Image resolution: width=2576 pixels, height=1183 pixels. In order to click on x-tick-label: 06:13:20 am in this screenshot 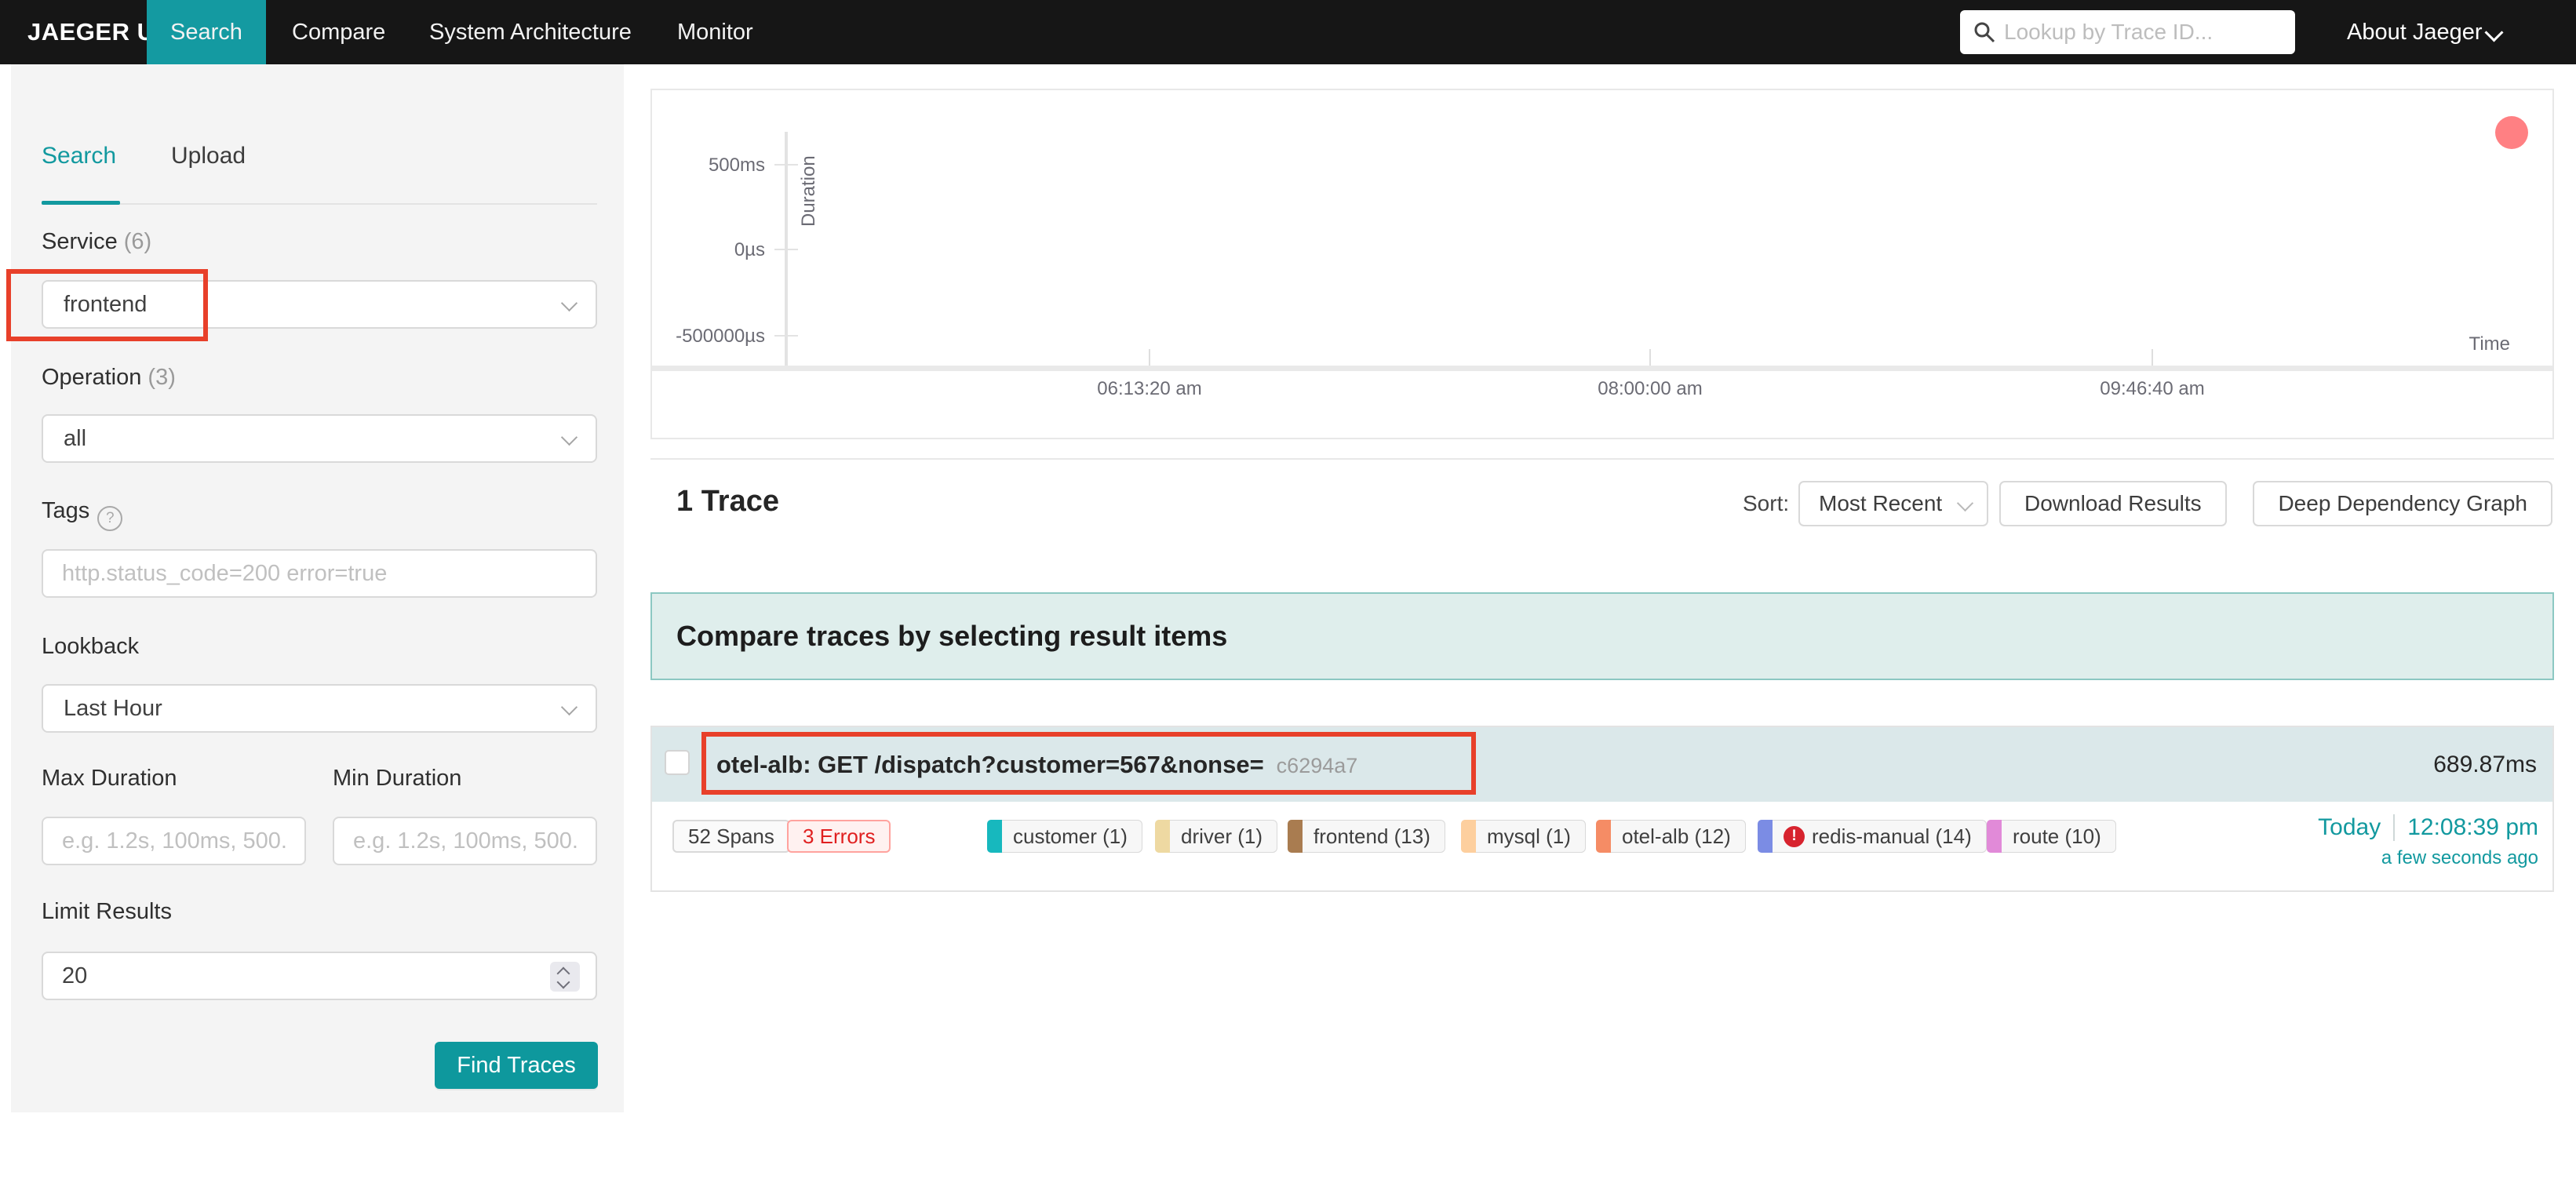, I will do `click(1149, 388)`.